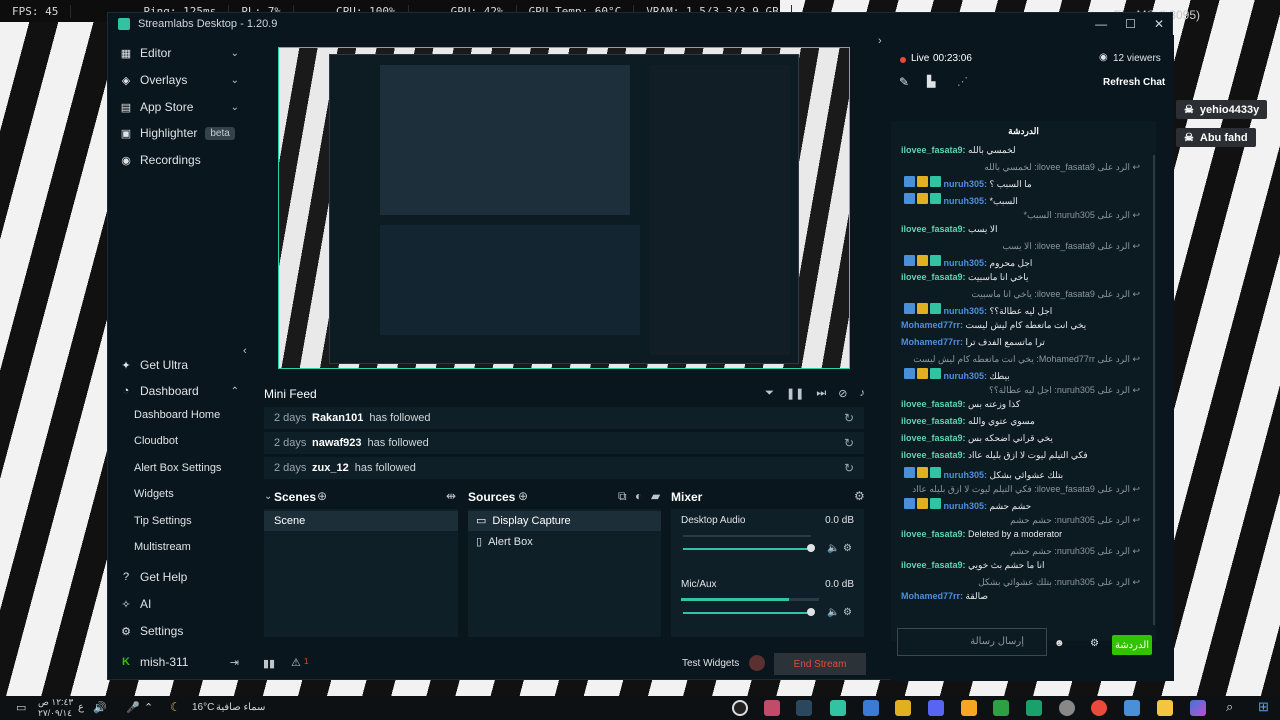  Describe the element at coordinates (769, 393) in the screenshot. I see `filter-icon: ⏷` at that location.